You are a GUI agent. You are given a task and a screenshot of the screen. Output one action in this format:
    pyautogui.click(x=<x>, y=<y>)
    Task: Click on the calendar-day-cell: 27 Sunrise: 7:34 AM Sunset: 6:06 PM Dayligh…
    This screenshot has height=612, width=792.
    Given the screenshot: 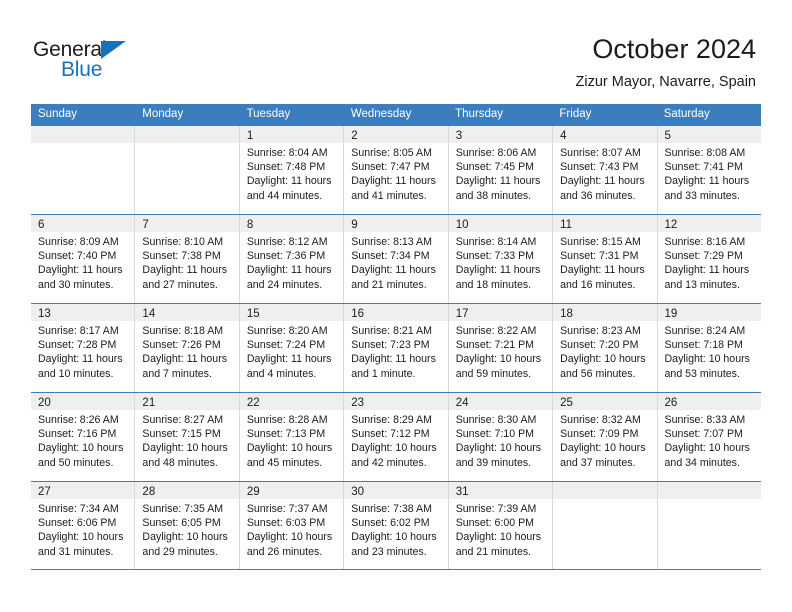 What is the action you would take?
    pyautogui.click(x=83, y=525)
    